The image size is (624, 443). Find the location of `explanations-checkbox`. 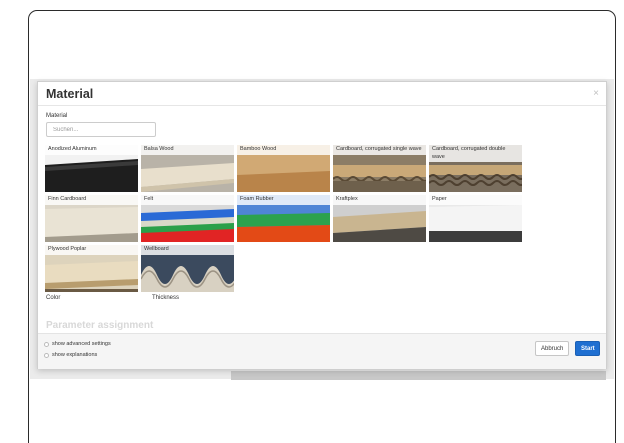

explanations-checkbox is located at coordinates (46, 355).